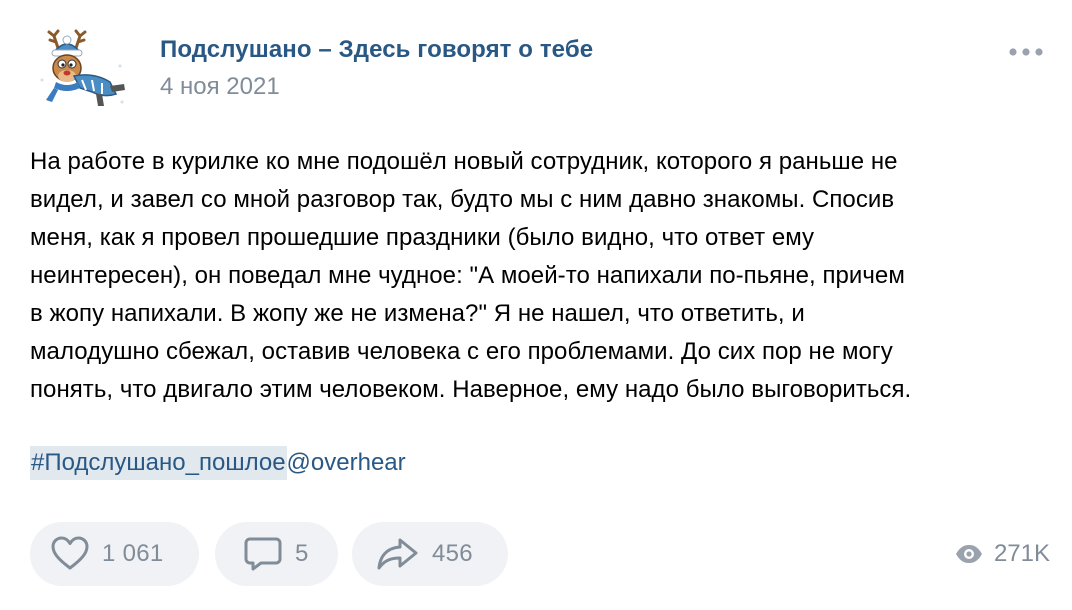  Describe the element at coordinates (346, 462) in the screenshot. I see `mention-link: @overhear` at that location.